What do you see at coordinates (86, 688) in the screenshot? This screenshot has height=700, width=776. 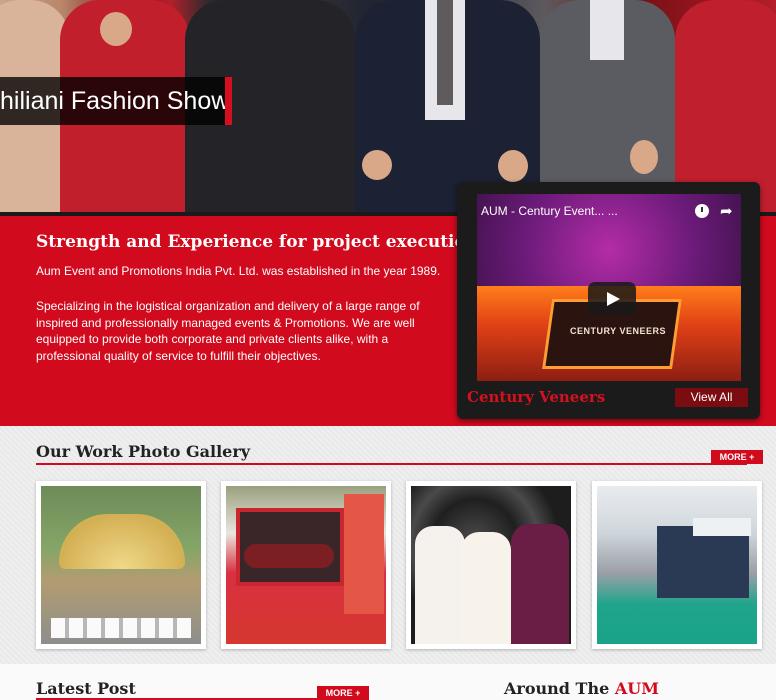 I see `latest-post-heading: Latest Post` at bounding box center [86, 688].